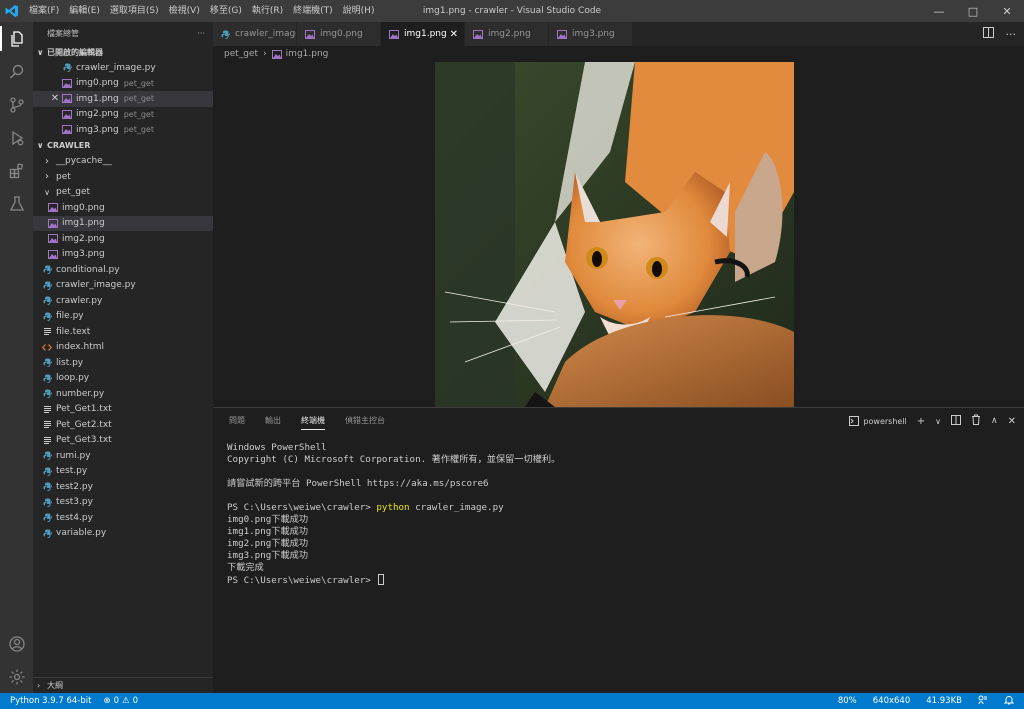 Image resolution: width=1024 pixels, height=709 pixels. Describe the element at coordinates (226, 11) in the screenshot. I see `menu-item: 移至(G)` at that location.